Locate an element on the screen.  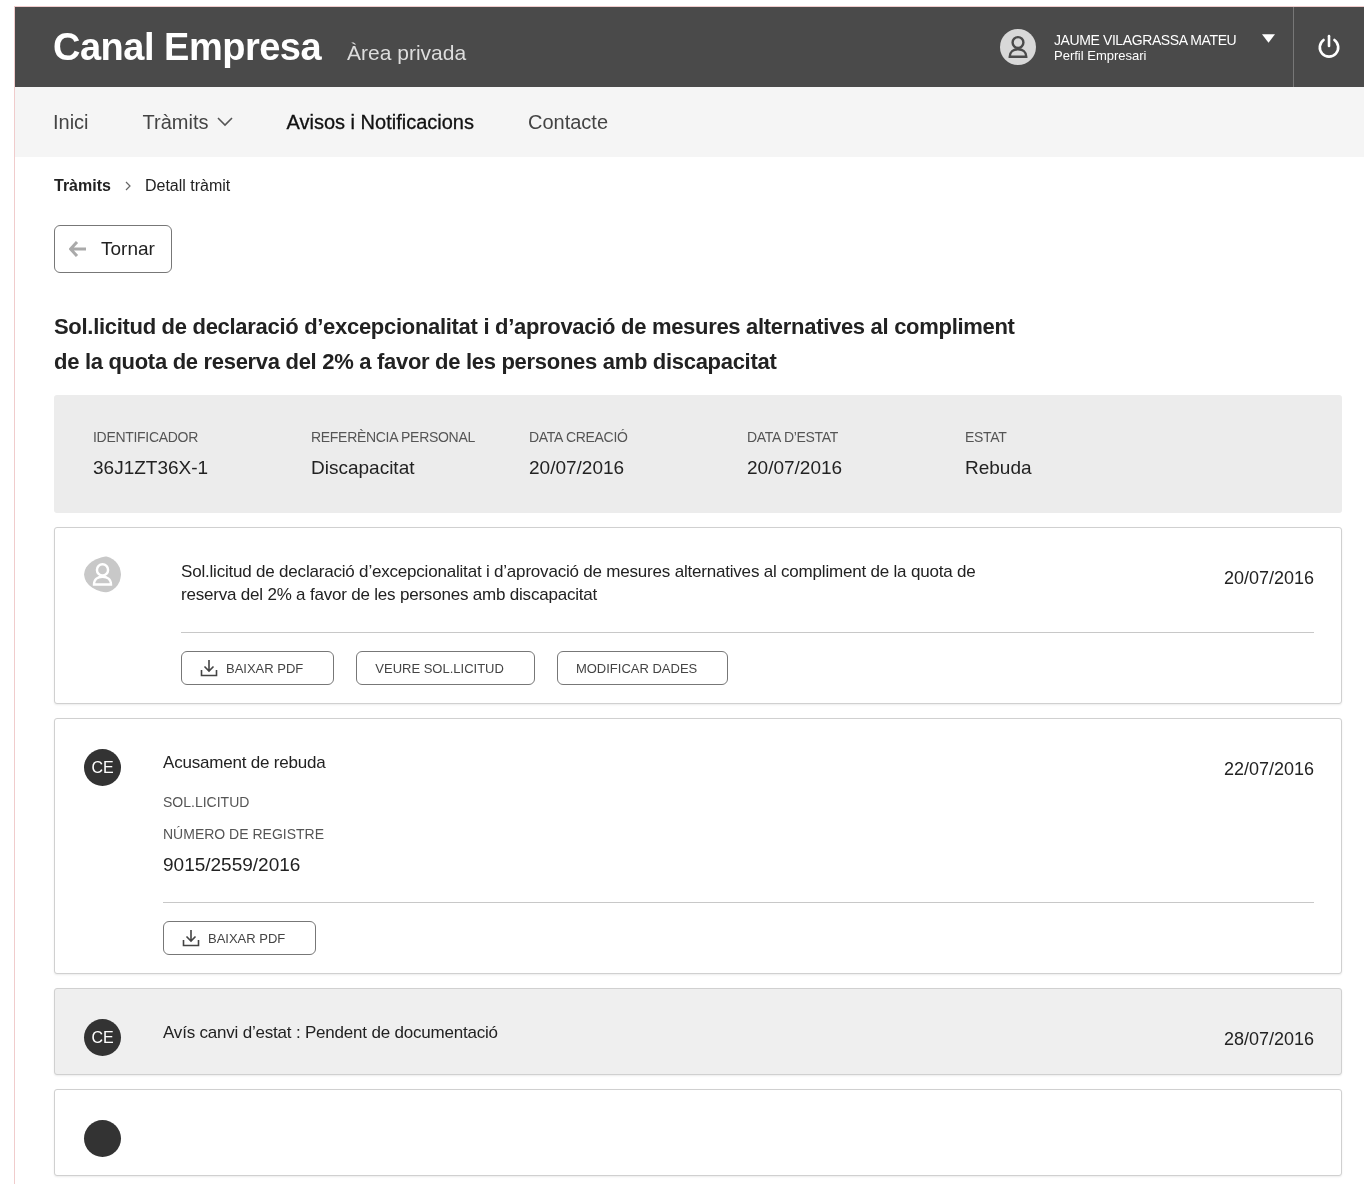
nav-link: Contacte is located at coordinates (568, 122).